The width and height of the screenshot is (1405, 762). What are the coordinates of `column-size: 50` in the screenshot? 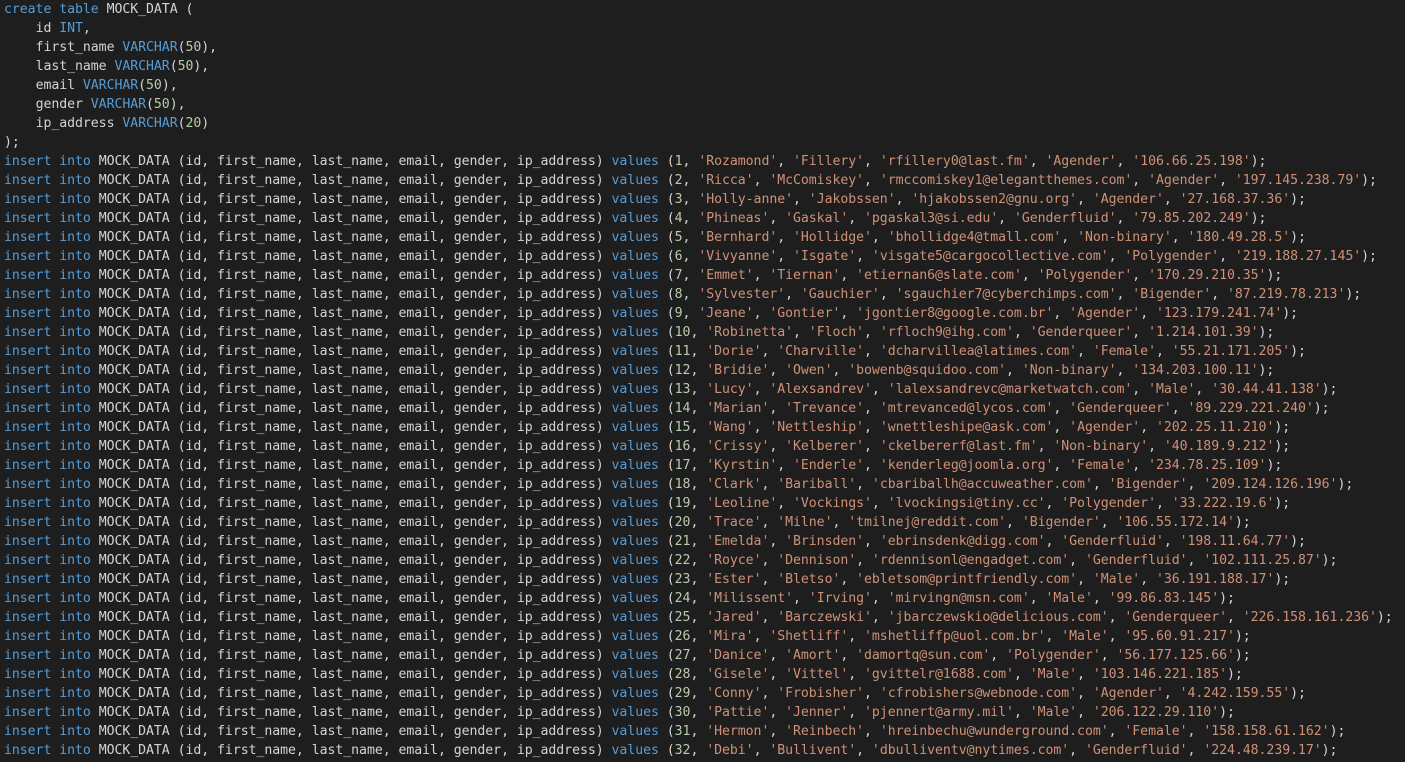 It's located at (154, 85).